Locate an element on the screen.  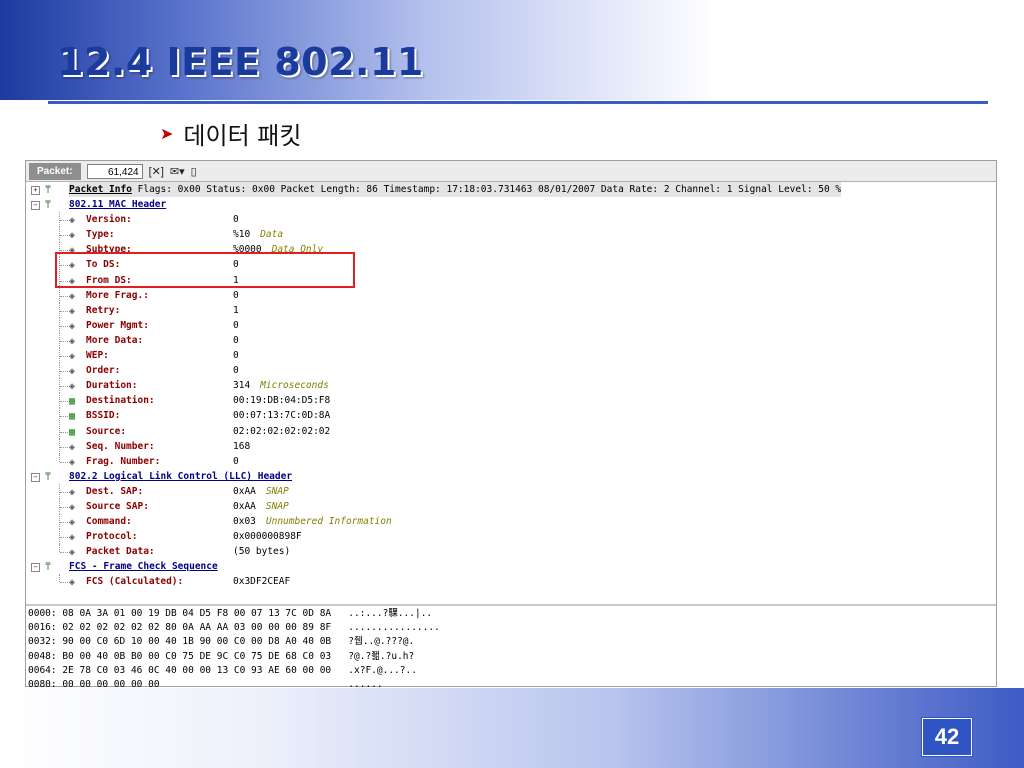
field-row: ◈ Retry: 1 is located at coordinates (511, 310).